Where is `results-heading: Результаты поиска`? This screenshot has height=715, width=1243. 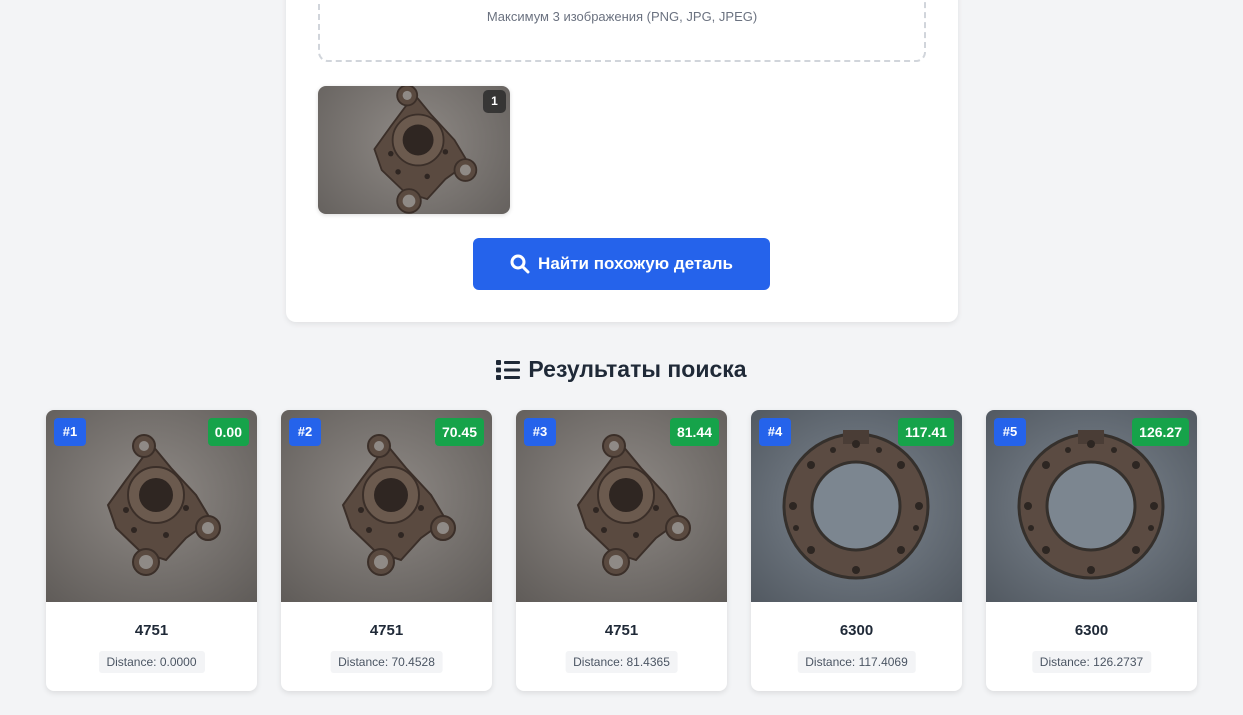 results-heading: Результаты поиска is located at coordinates (621, 369).